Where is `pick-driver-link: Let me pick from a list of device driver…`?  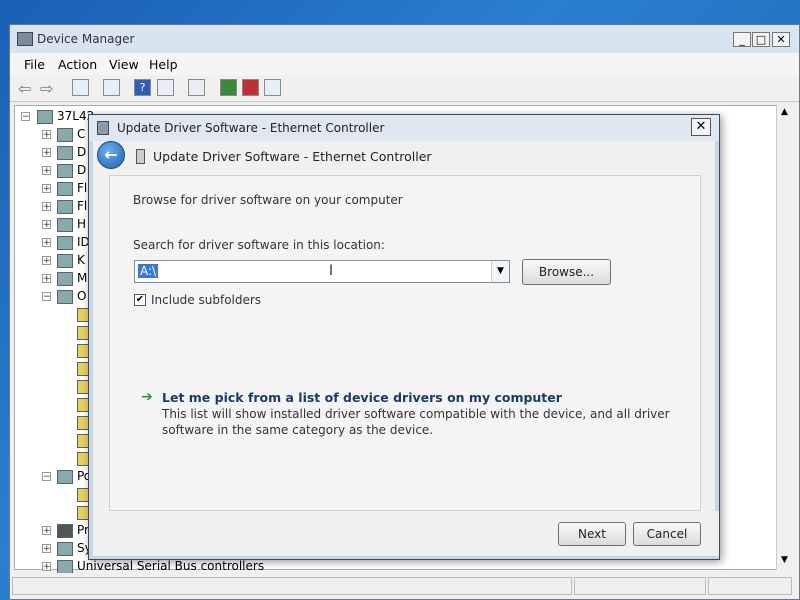
pick-driver-link: Let me pick from a list of device driver… is located at coordinates (362, 397).